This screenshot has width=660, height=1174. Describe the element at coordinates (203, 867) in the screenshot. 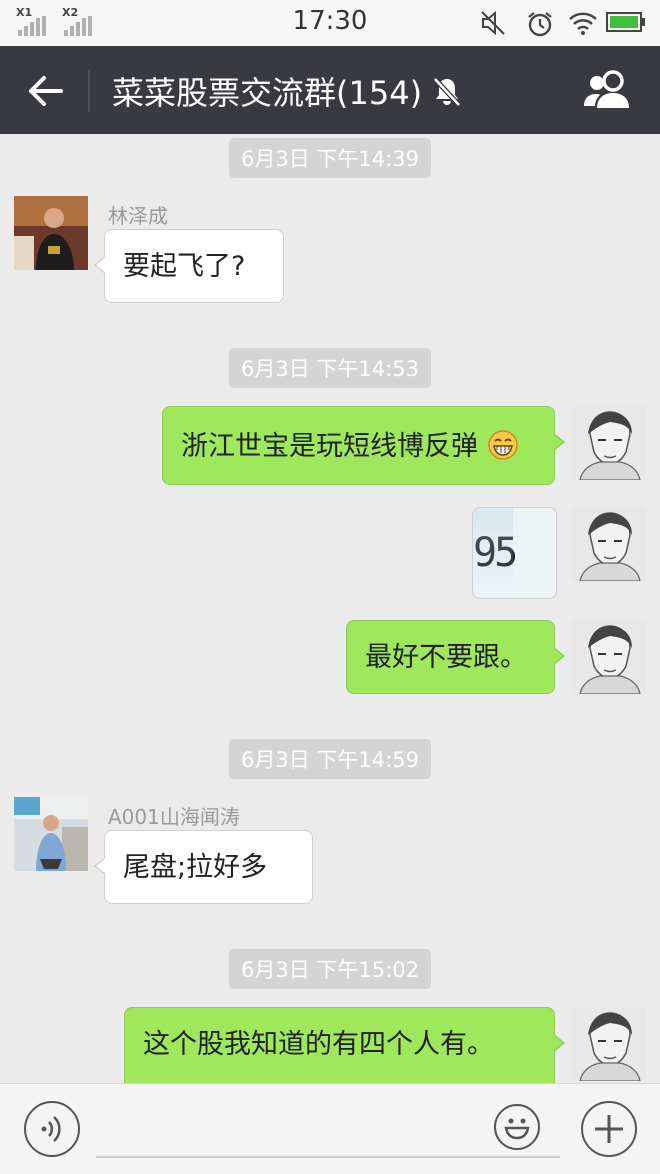

I see `received-message-bubble: 尾盘;拉好多` at that location.